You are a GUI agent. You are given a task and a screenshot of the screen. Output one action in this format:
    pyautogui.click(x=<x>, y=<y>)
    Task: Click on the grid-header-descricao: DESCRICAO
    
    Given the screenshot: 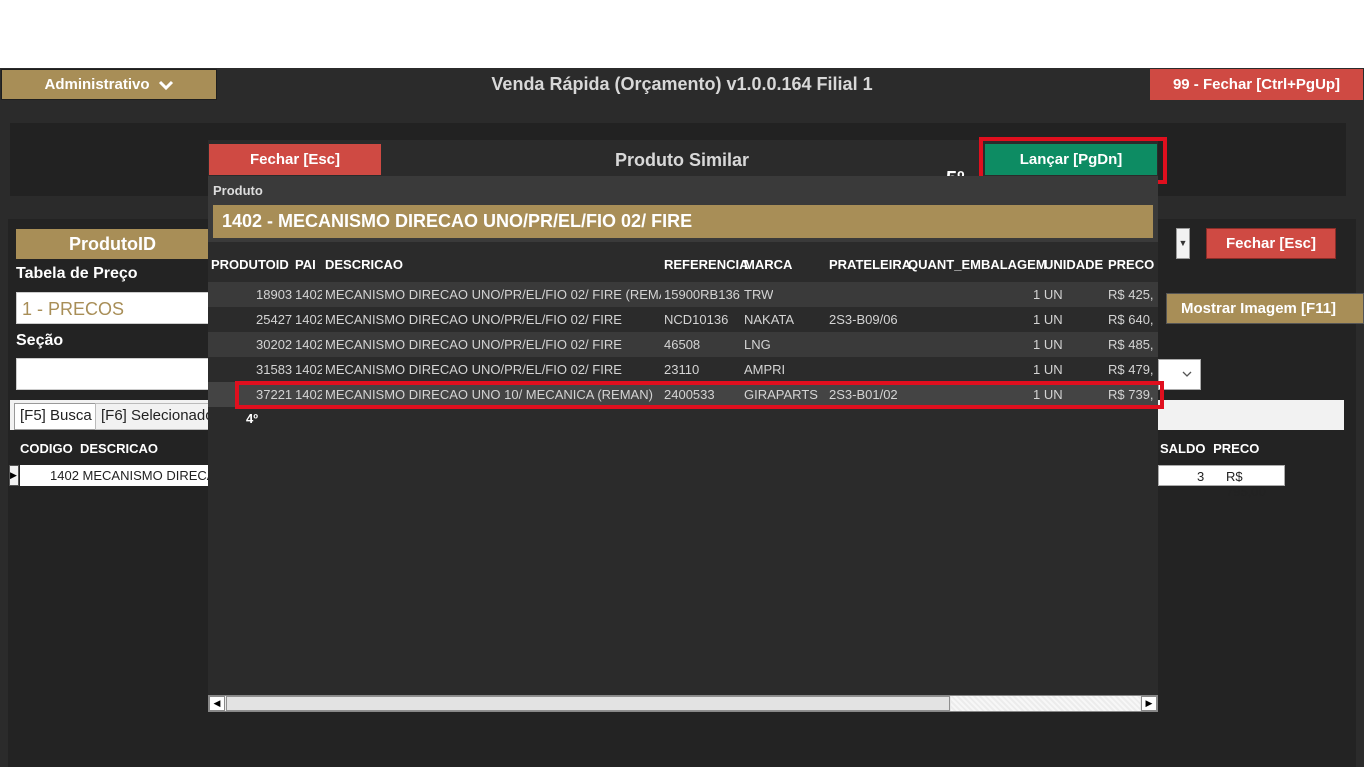 What is the action you would take?
    pyautogui.click(x=118, y=448)
    